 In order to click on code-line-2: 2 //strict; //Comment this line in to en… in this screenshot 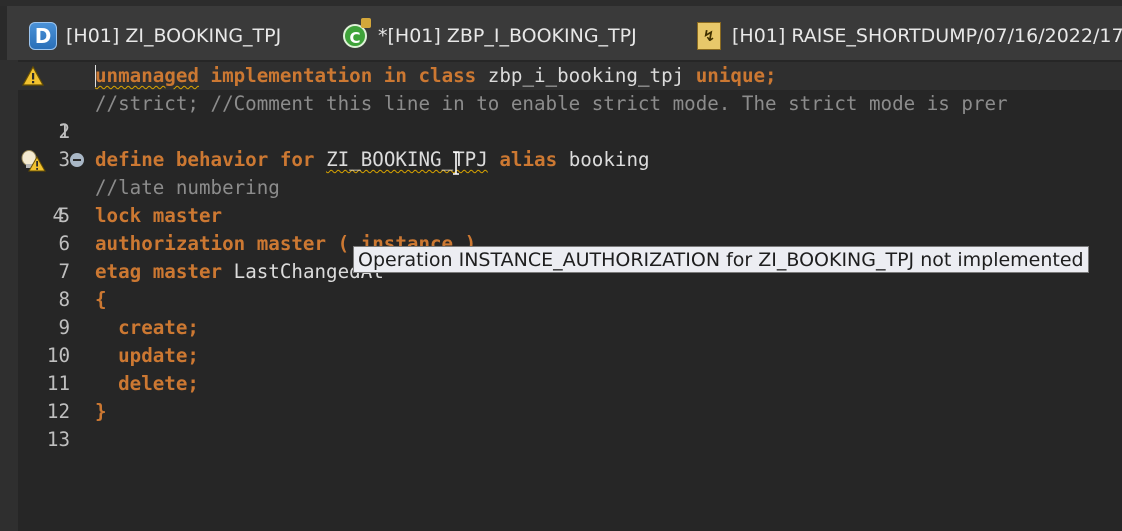, I will do `click(561, 116)`.